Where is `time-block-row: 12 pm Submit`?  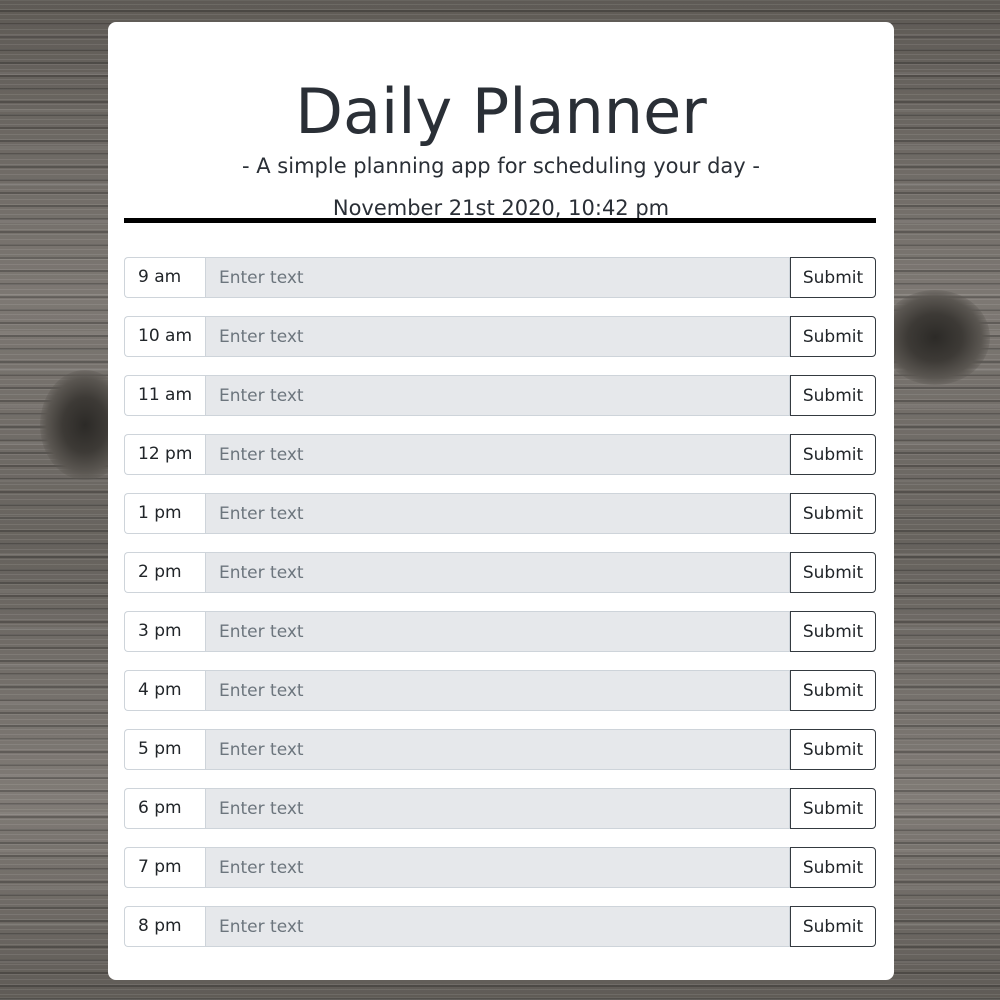 time-block-row: 12 pm Submit is located at coordinates (500, 454).